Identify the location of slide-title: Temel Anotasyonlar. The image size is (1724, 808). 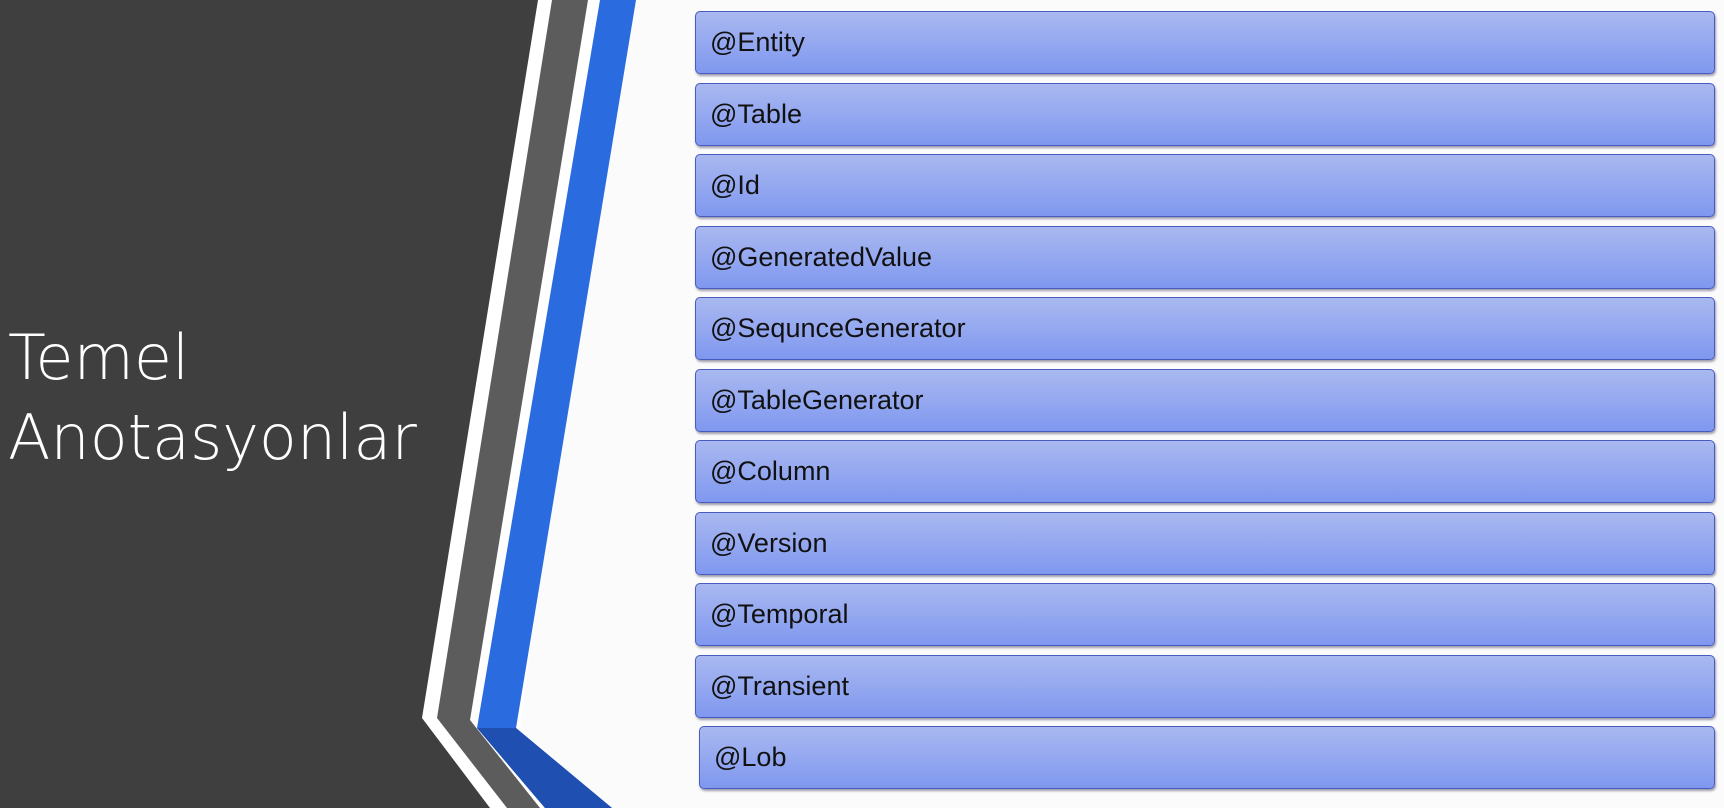
(218, 398).